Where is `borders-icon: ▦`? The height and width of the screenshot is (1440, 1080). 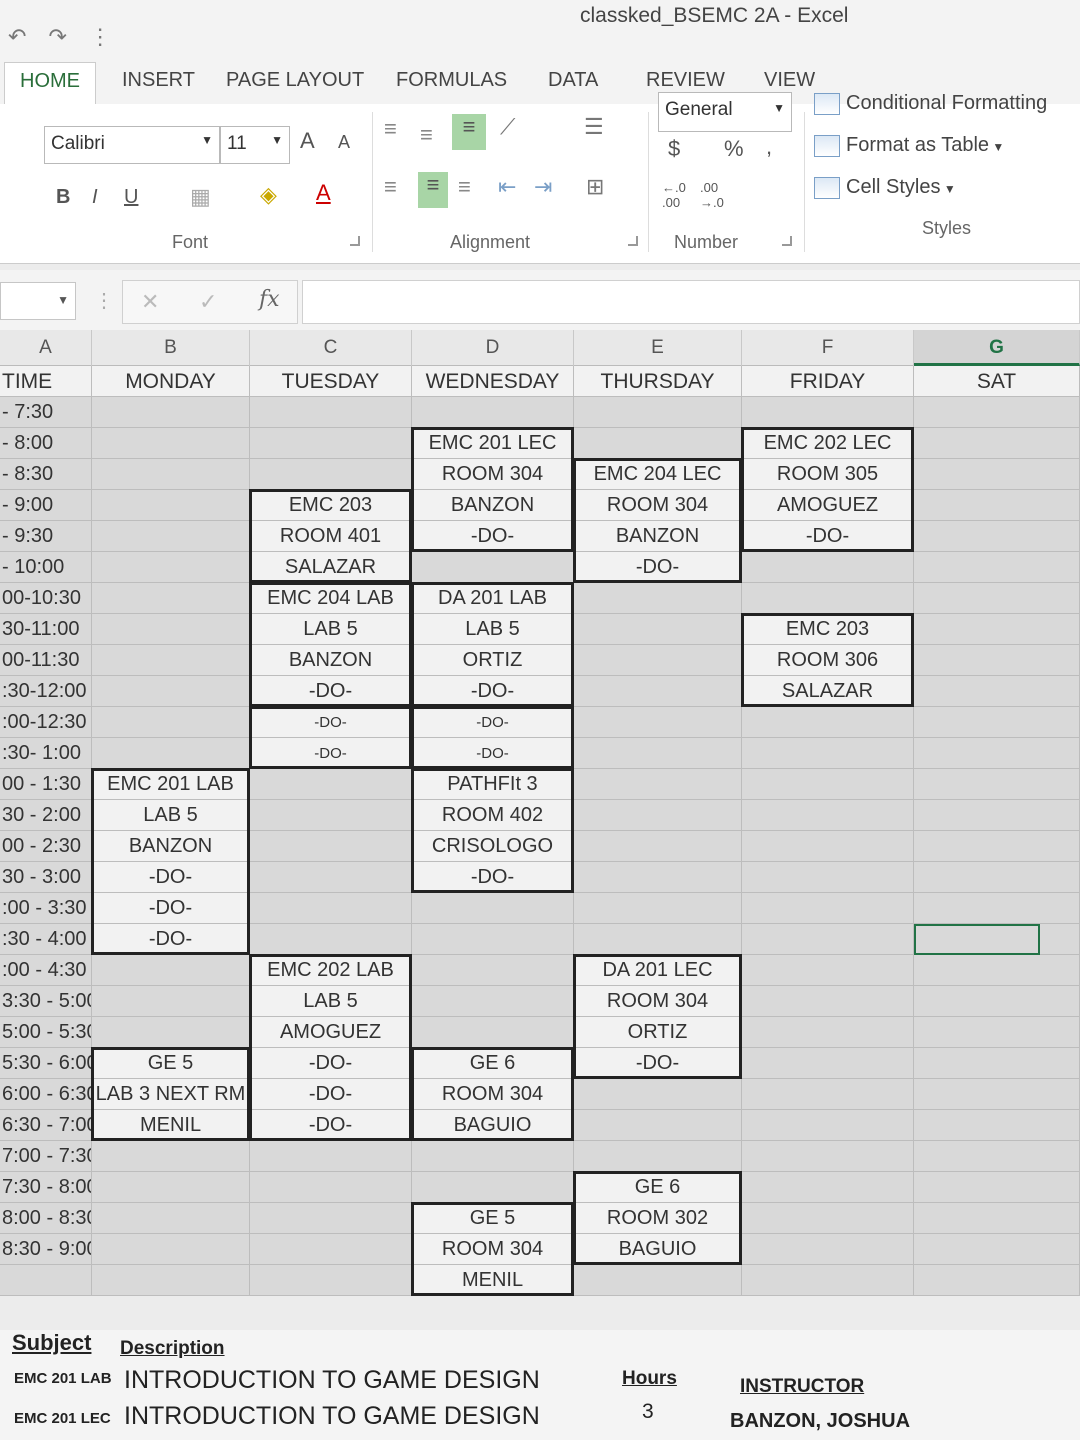 borders-icon: ▦ is located at coordinates (200, 197).